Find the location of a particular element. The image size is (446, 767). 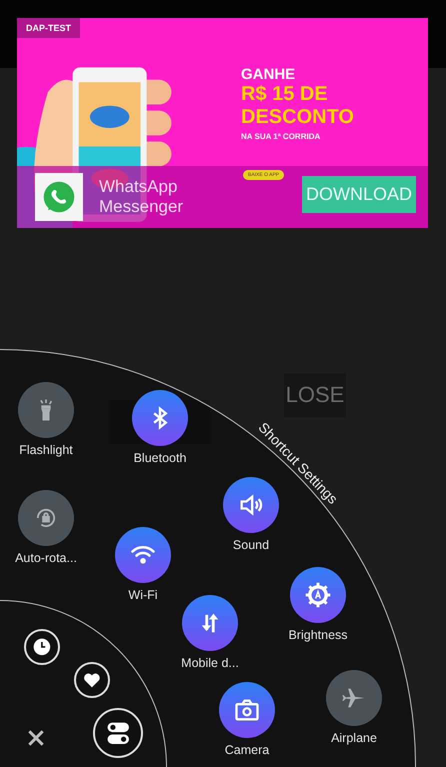

clock-button is located at coordinates (42, 647).